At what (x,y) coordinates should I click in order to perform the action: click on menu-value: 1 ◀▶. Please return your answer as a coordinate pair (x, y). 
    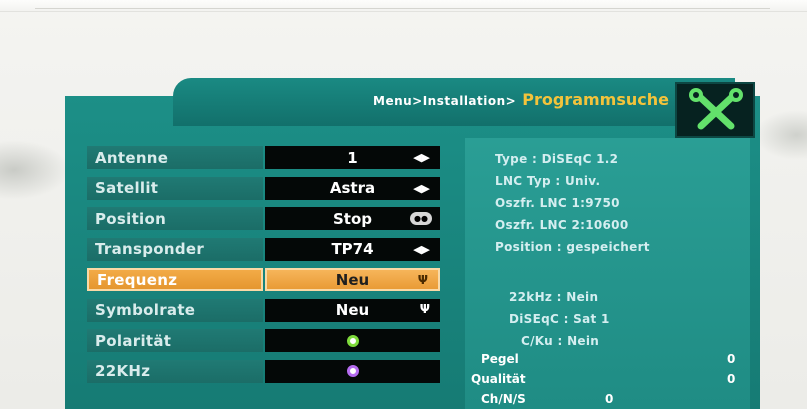
    Looking at the image, I should click on (352, 157).